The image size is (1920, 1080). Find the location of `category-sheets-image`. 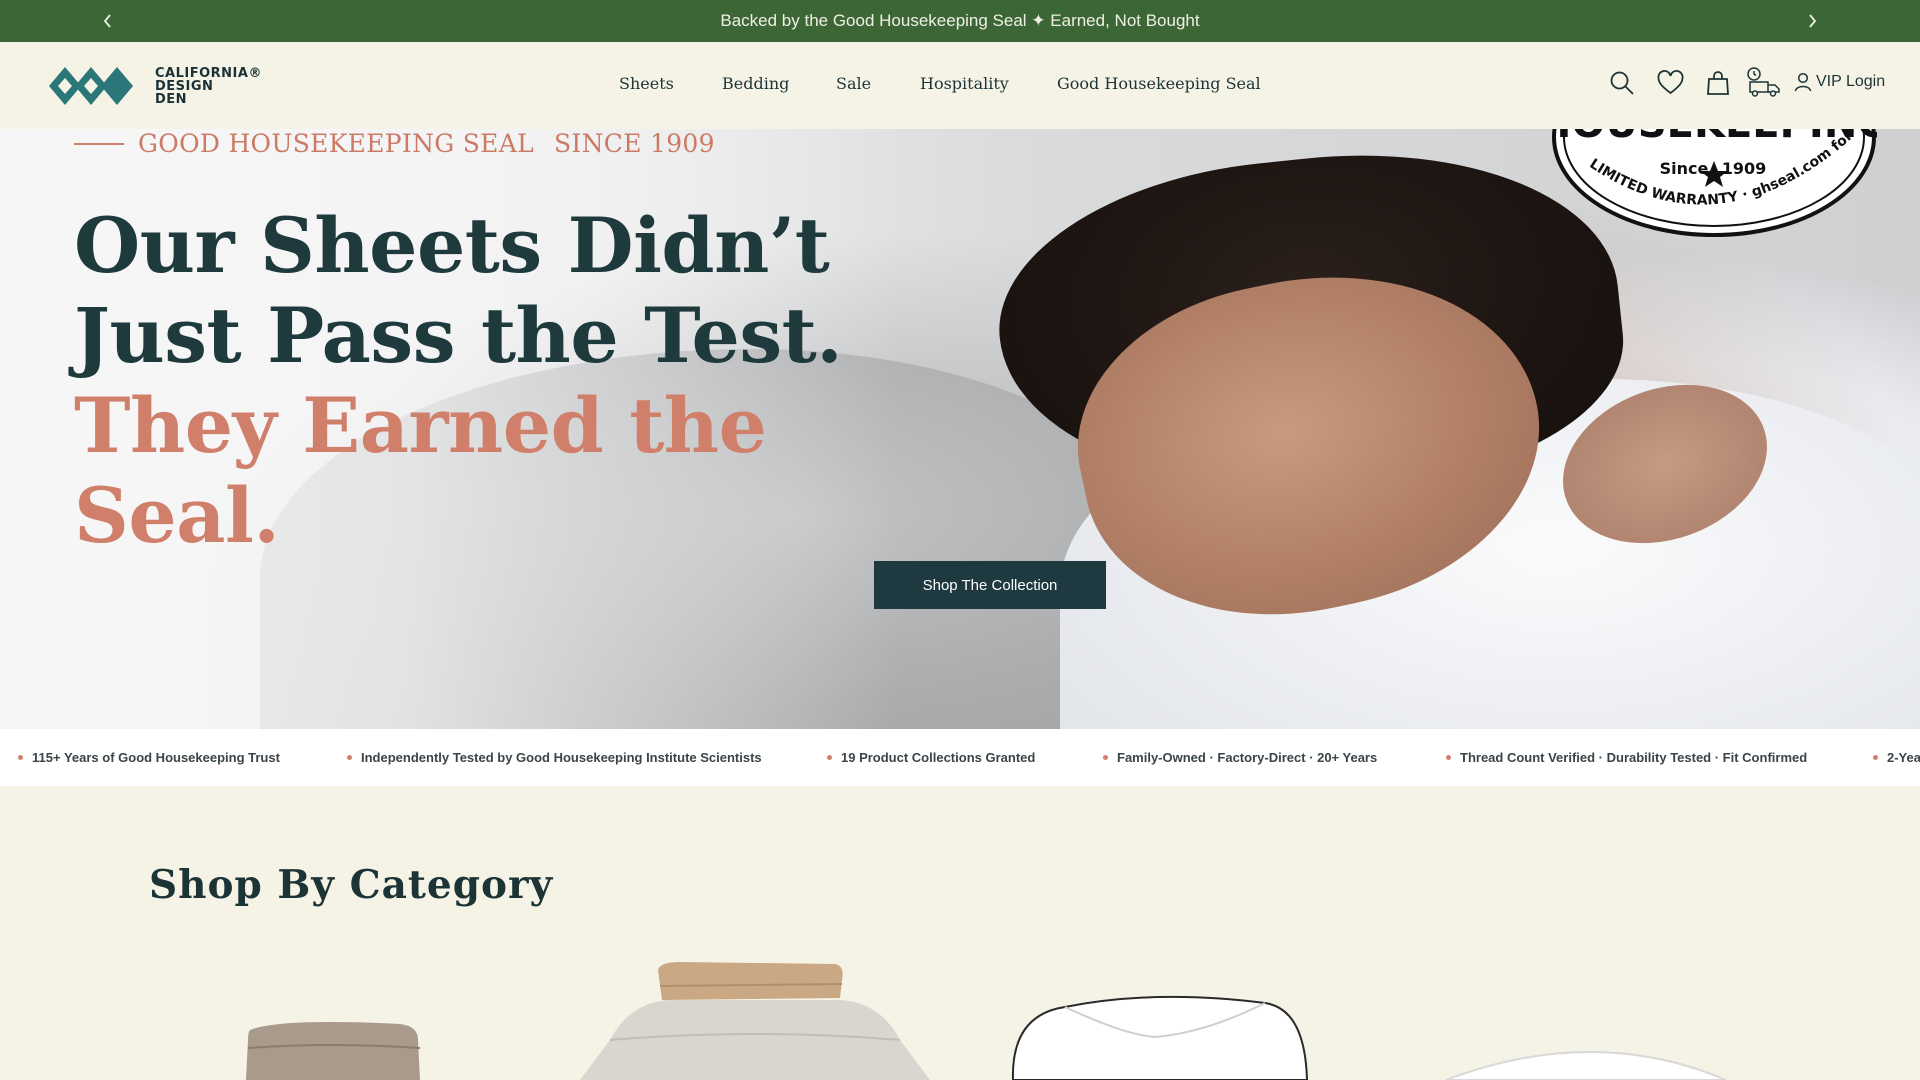

category-sheets-image is located at coordinates (335, 1045).